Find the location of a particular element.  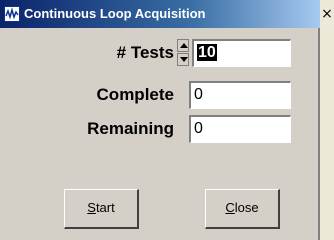

complete-field: 0 is located at coordinates (240, 95).